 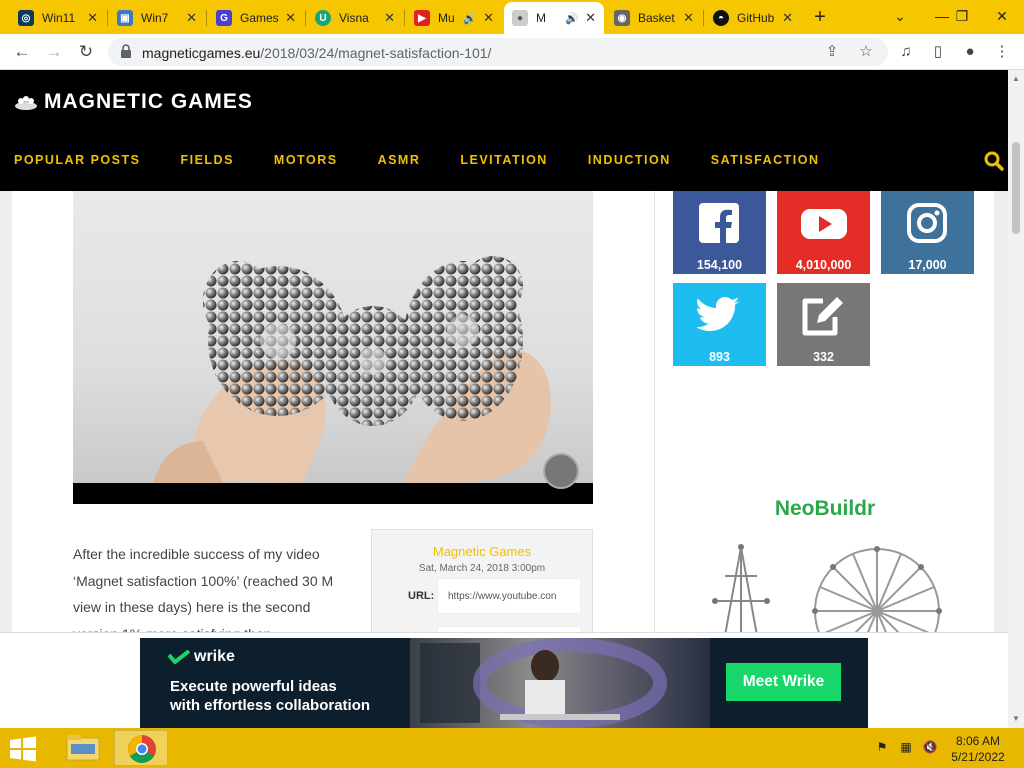 I want to click on ad-photo-image, so click(x=560, y=683).